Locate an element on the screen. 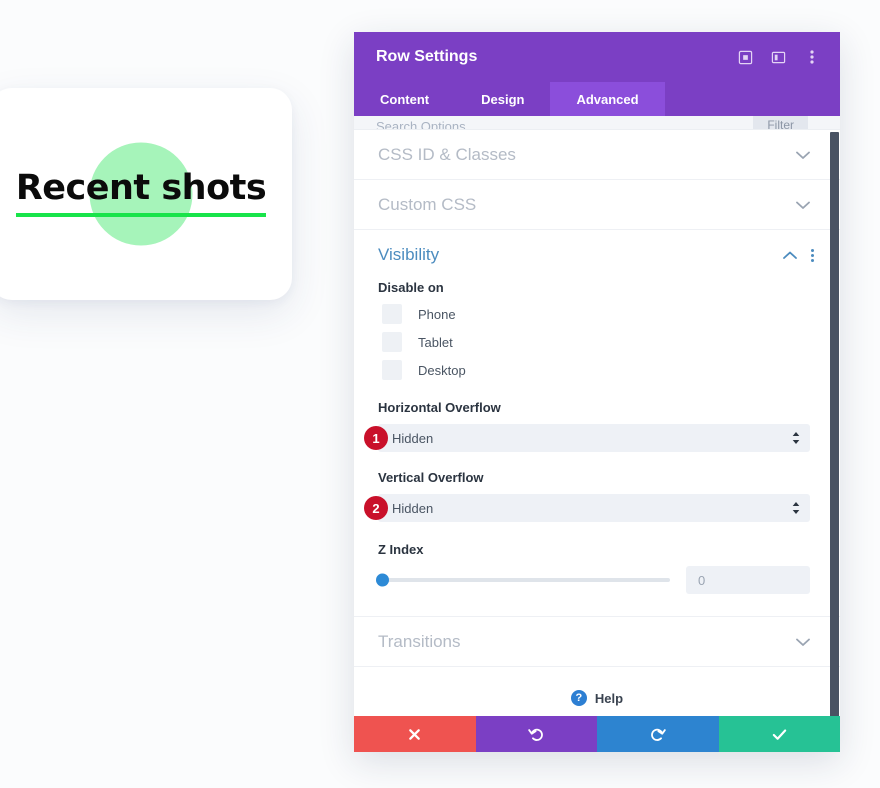 This screenshot has width=880, height=788. vertical-overflow-select: 2 Hidden is located at coordinates (587, 508).